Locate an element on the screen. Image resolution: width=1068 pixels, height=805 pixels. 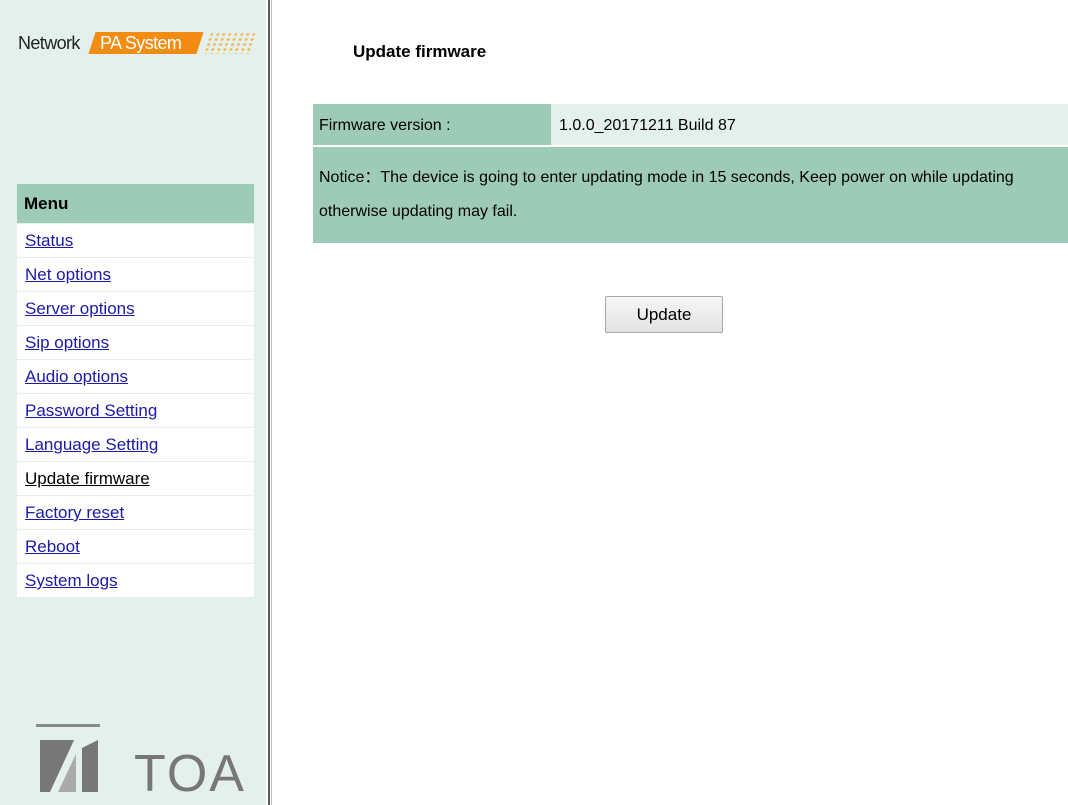
brand-pa-text: PA System is located at coordinates (141, 43).